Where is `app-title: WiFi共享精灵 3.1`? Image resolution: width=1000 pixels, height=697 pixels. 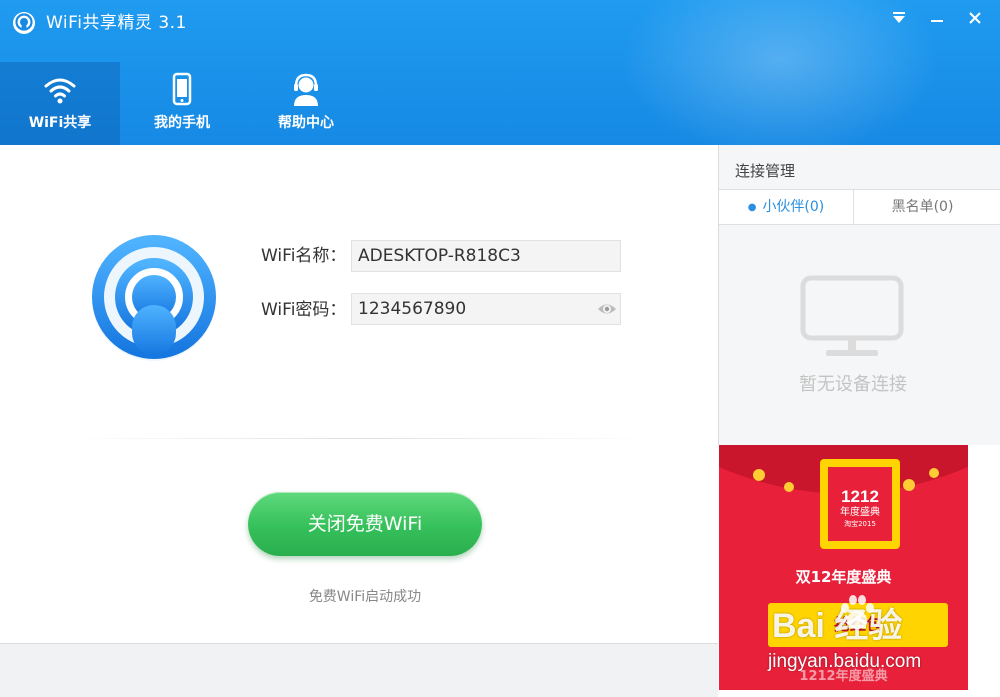 app-title: WiFi共享精灵 3.1 is located at coordinates (116, 23).